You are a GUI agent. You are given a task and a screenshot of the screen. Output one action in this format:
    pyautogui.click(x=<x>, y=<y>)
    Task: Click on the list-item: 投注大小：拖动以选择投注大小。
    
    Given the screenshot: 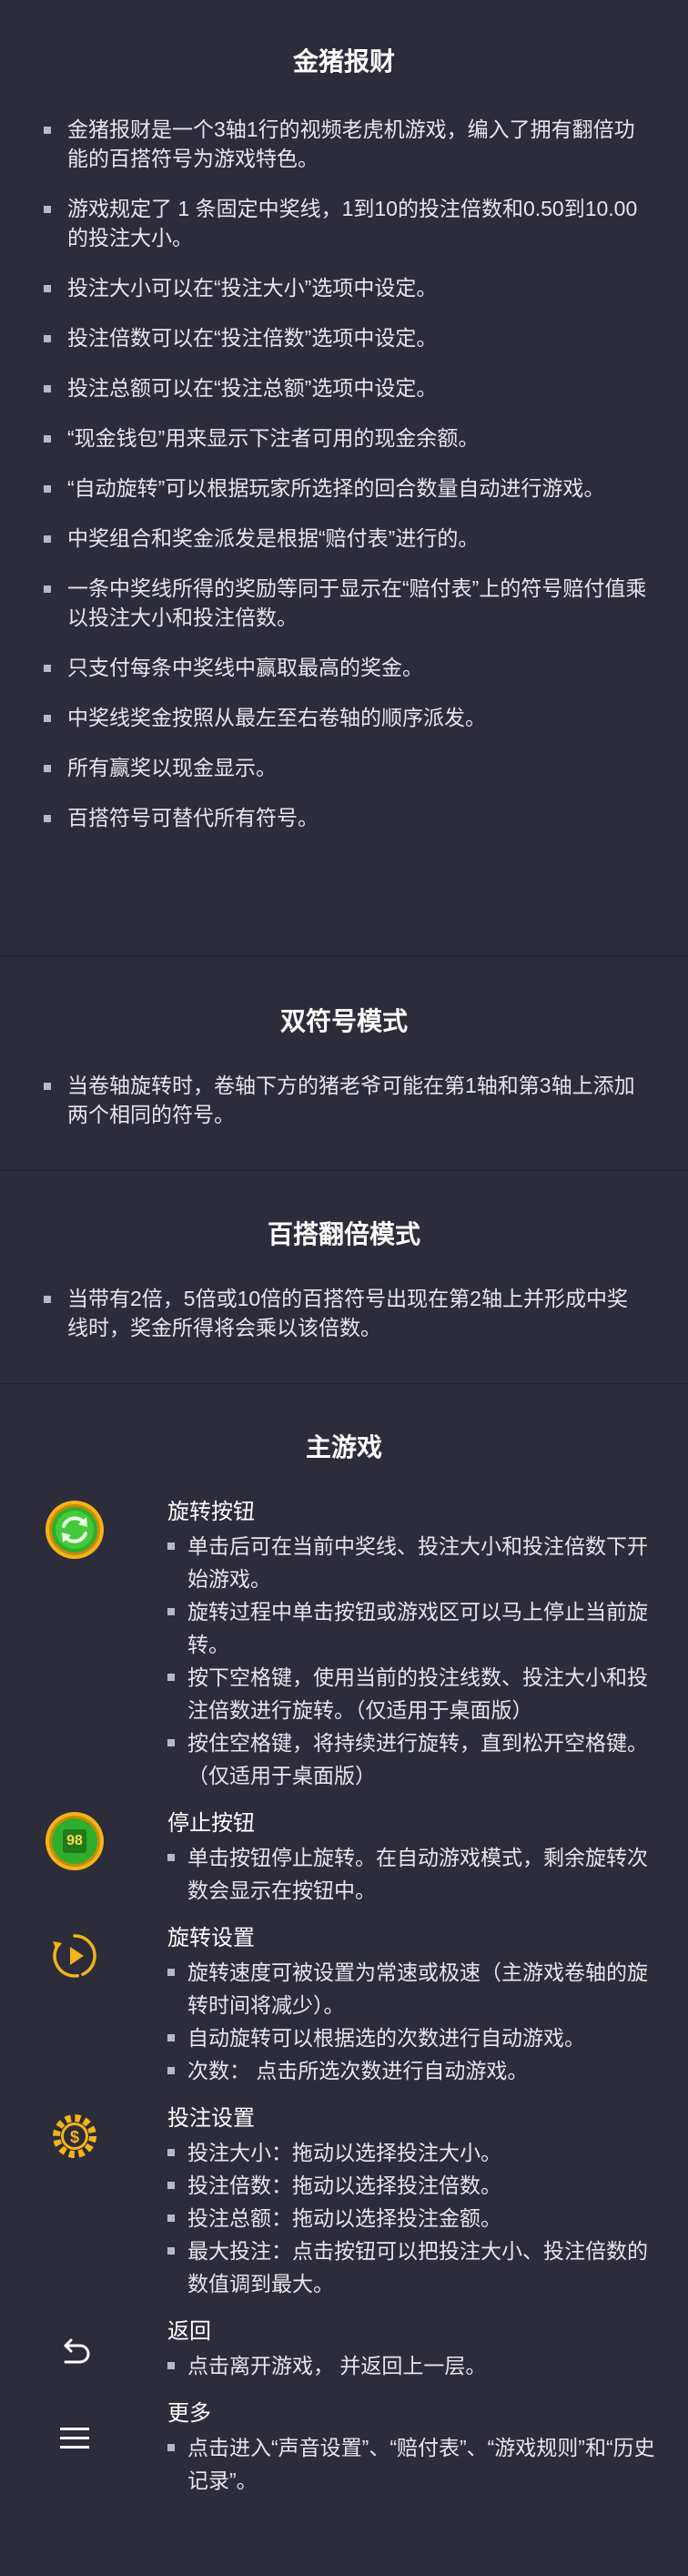 What is the action you would take?
    pyautogui.click(x=411, y=2152)
    